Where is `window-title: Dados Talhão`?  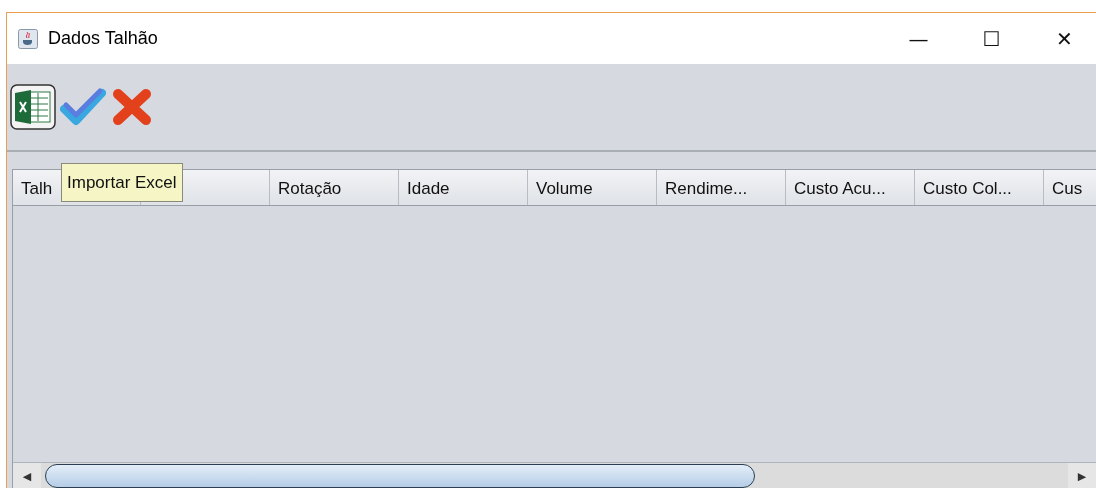 window-title: Dados Talhão is located at coordinates (103, 38).